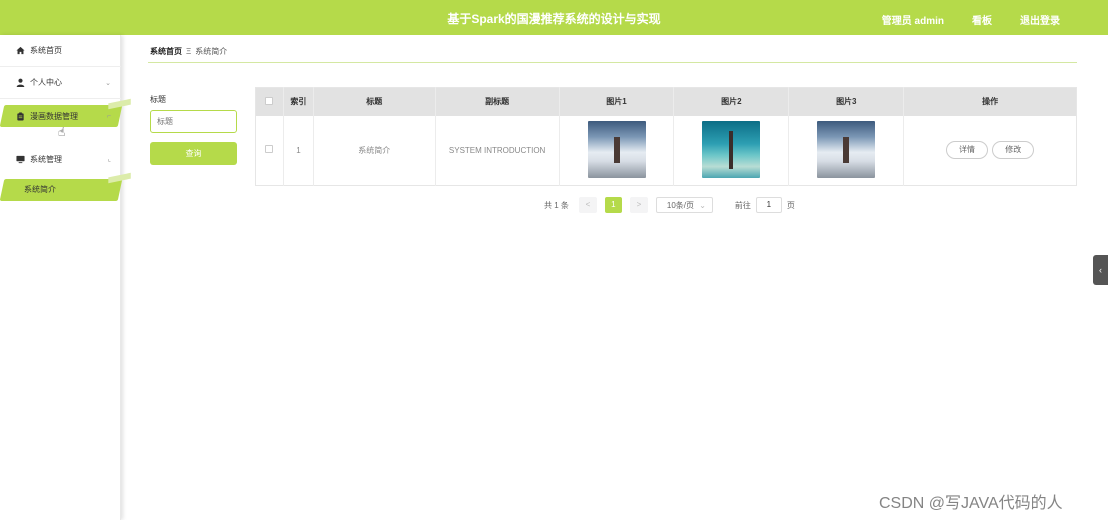  What do you see at coordinates (20, 82) in the screenshot?
I see `user-icon` at bounding box center [20, 82].